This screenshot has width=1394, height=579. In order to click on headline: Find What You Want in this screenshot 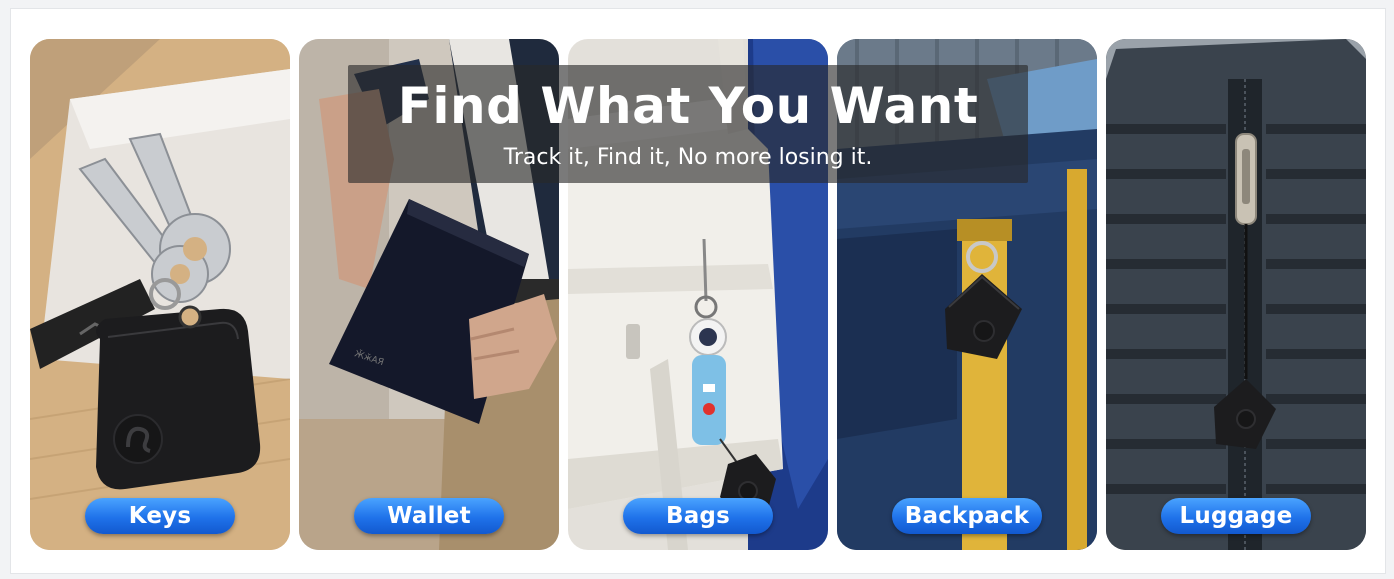, I will do `click(688, 106)`.